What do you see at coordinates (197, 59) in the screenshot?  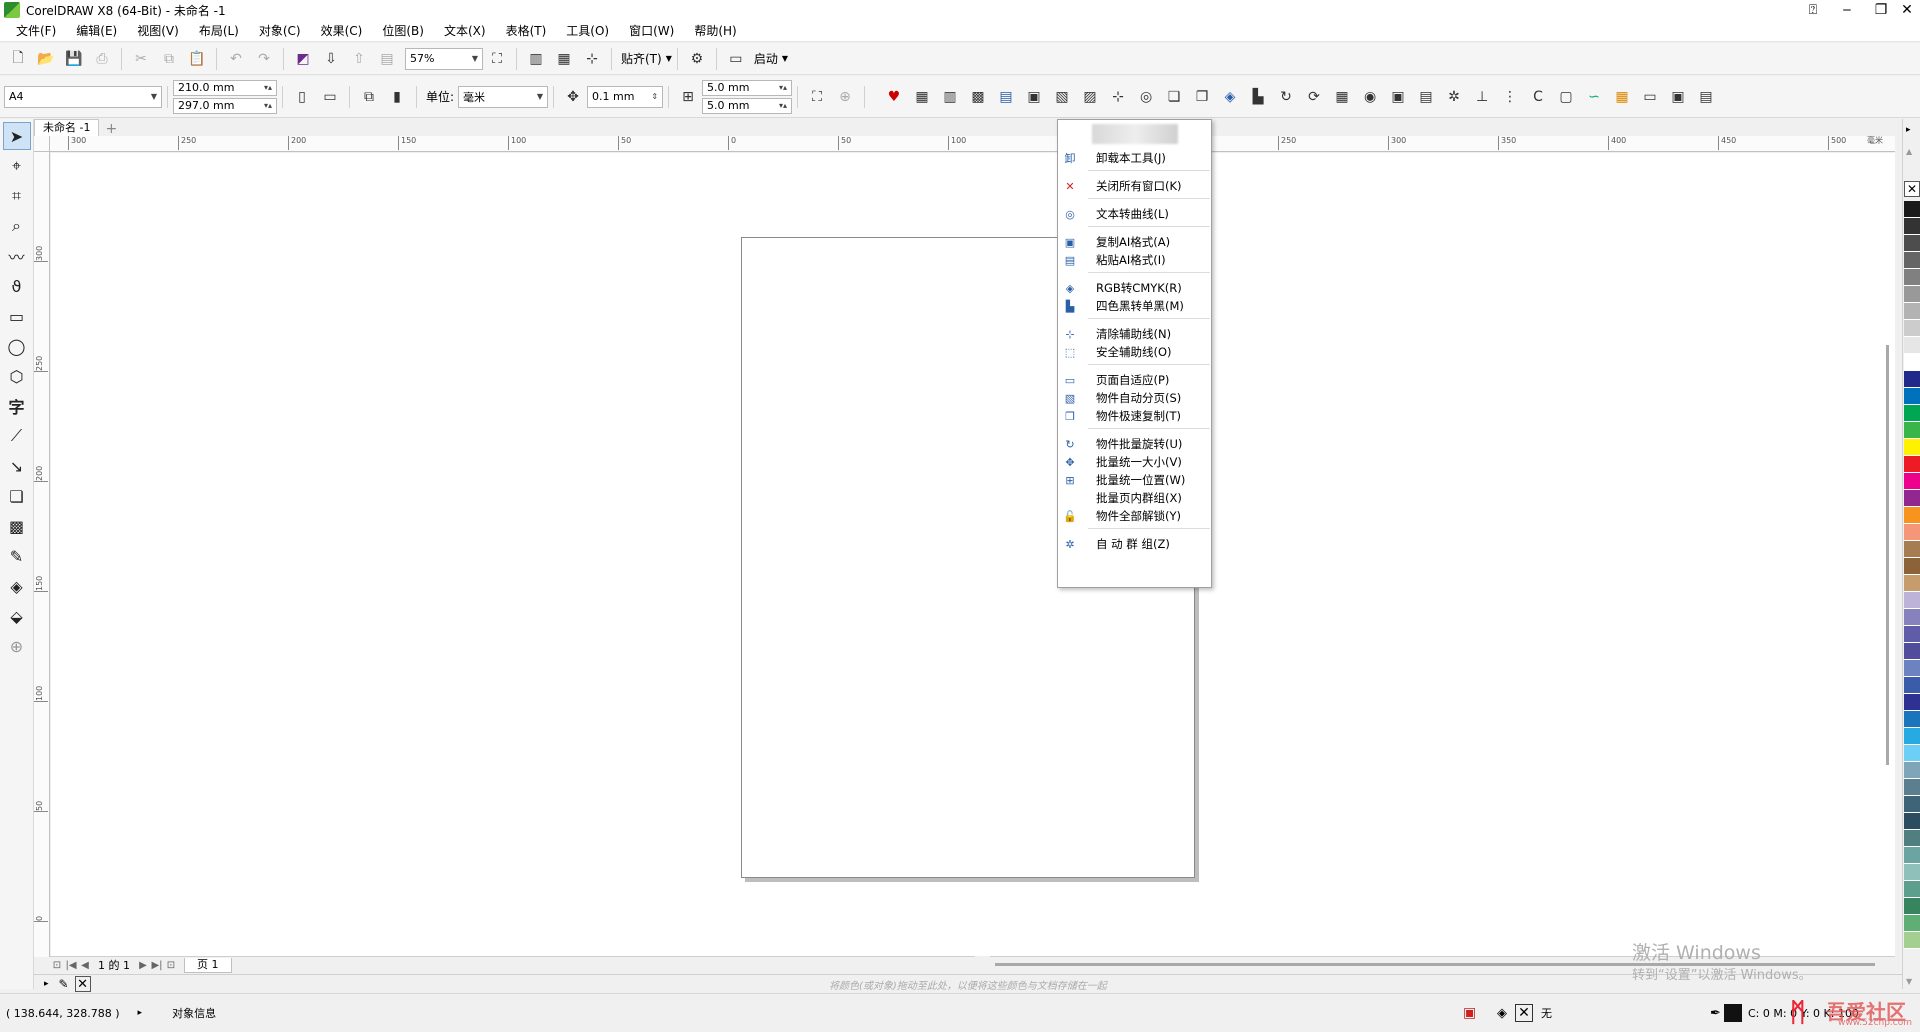 I see `paste-icon: 📋` at bounding box center [197, 59].